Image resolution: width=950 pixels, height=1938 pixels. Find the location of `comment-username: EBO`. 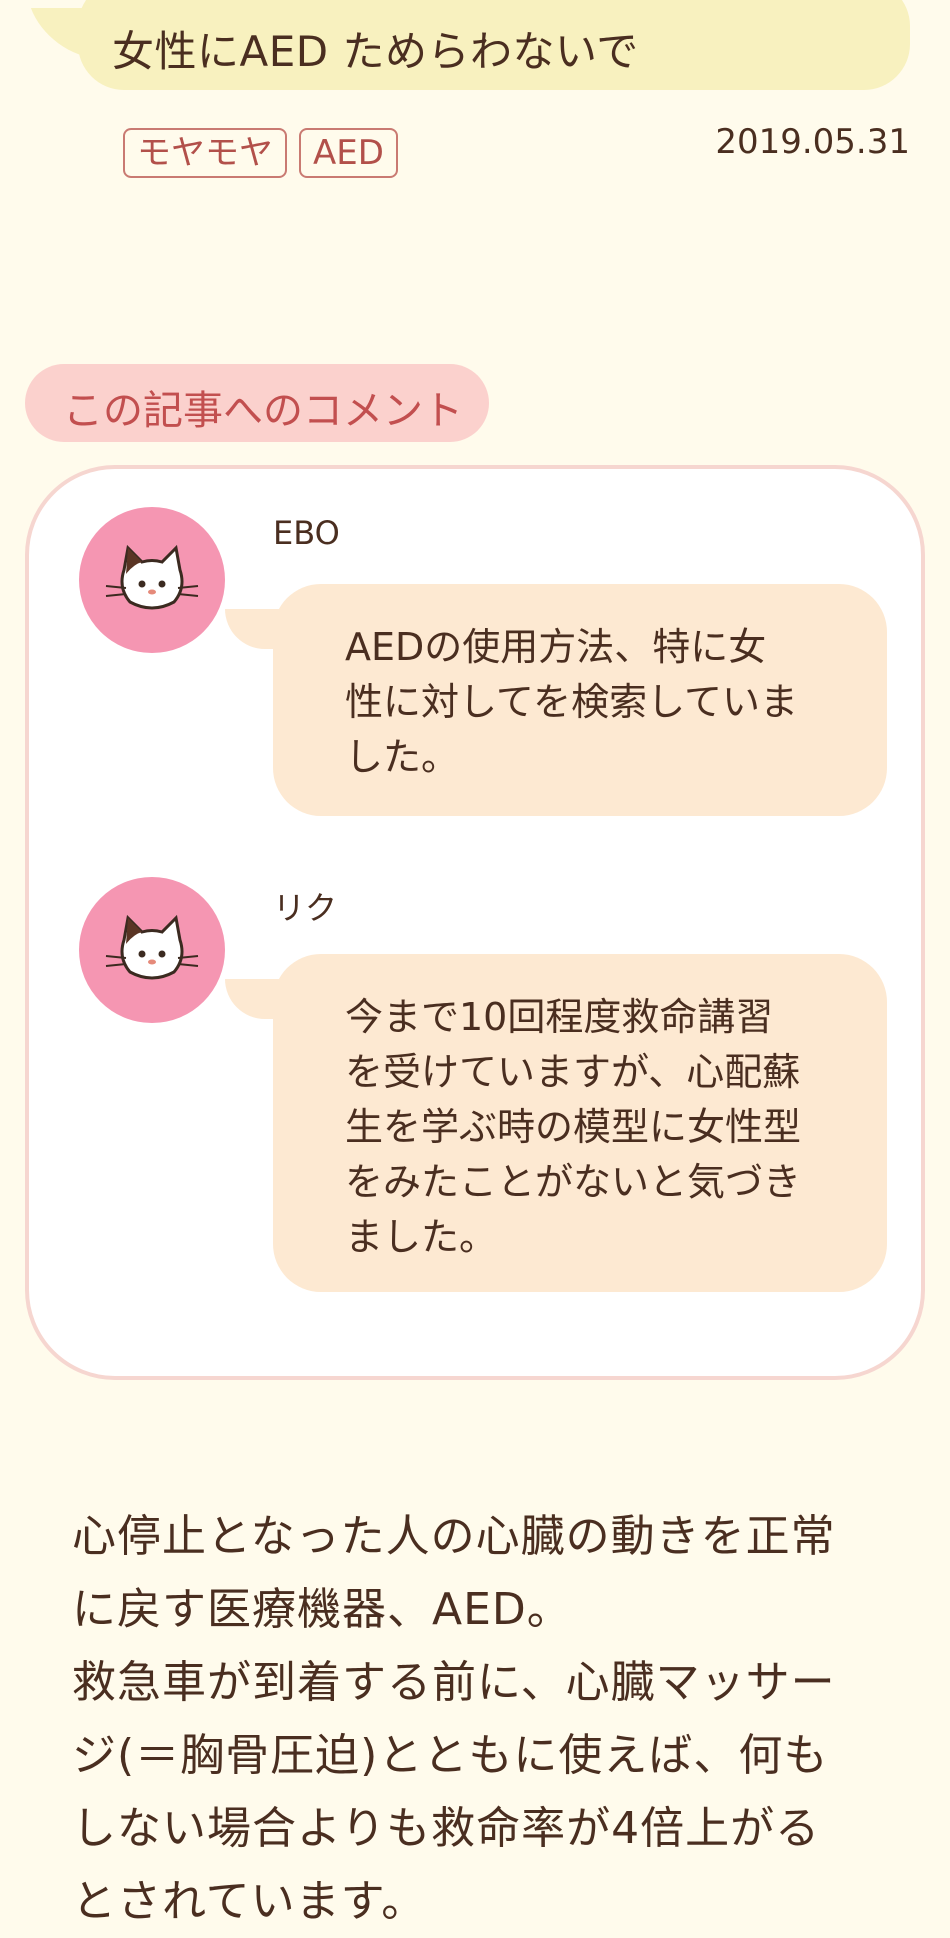

comment-username: EBO is located at coordinates (306, 533).